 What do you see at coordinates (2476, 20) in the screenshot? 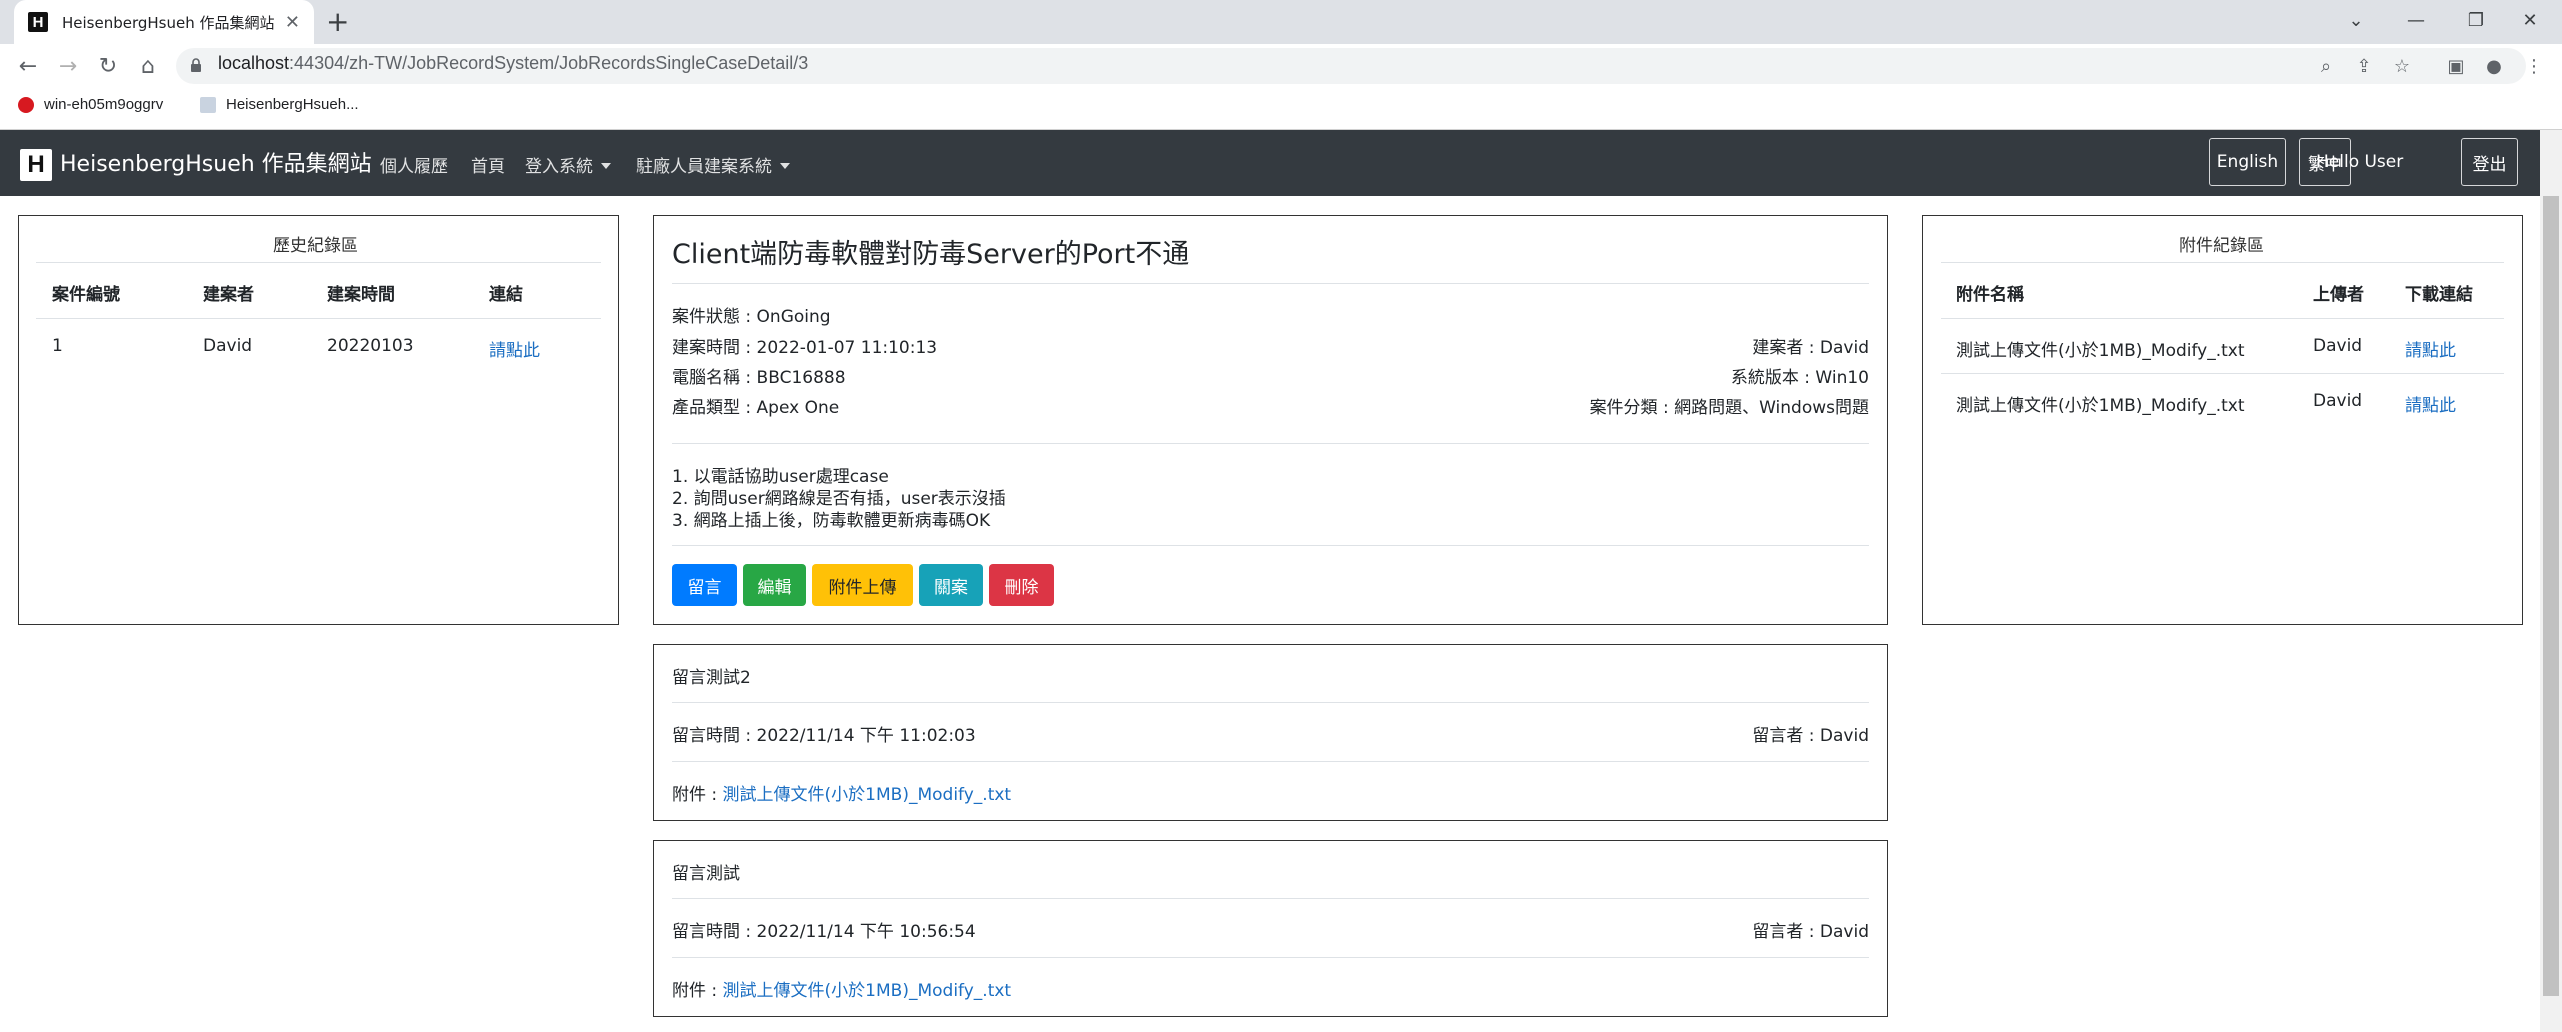
I see `restore-icon: ❐` at bounding box center [2476, 20].